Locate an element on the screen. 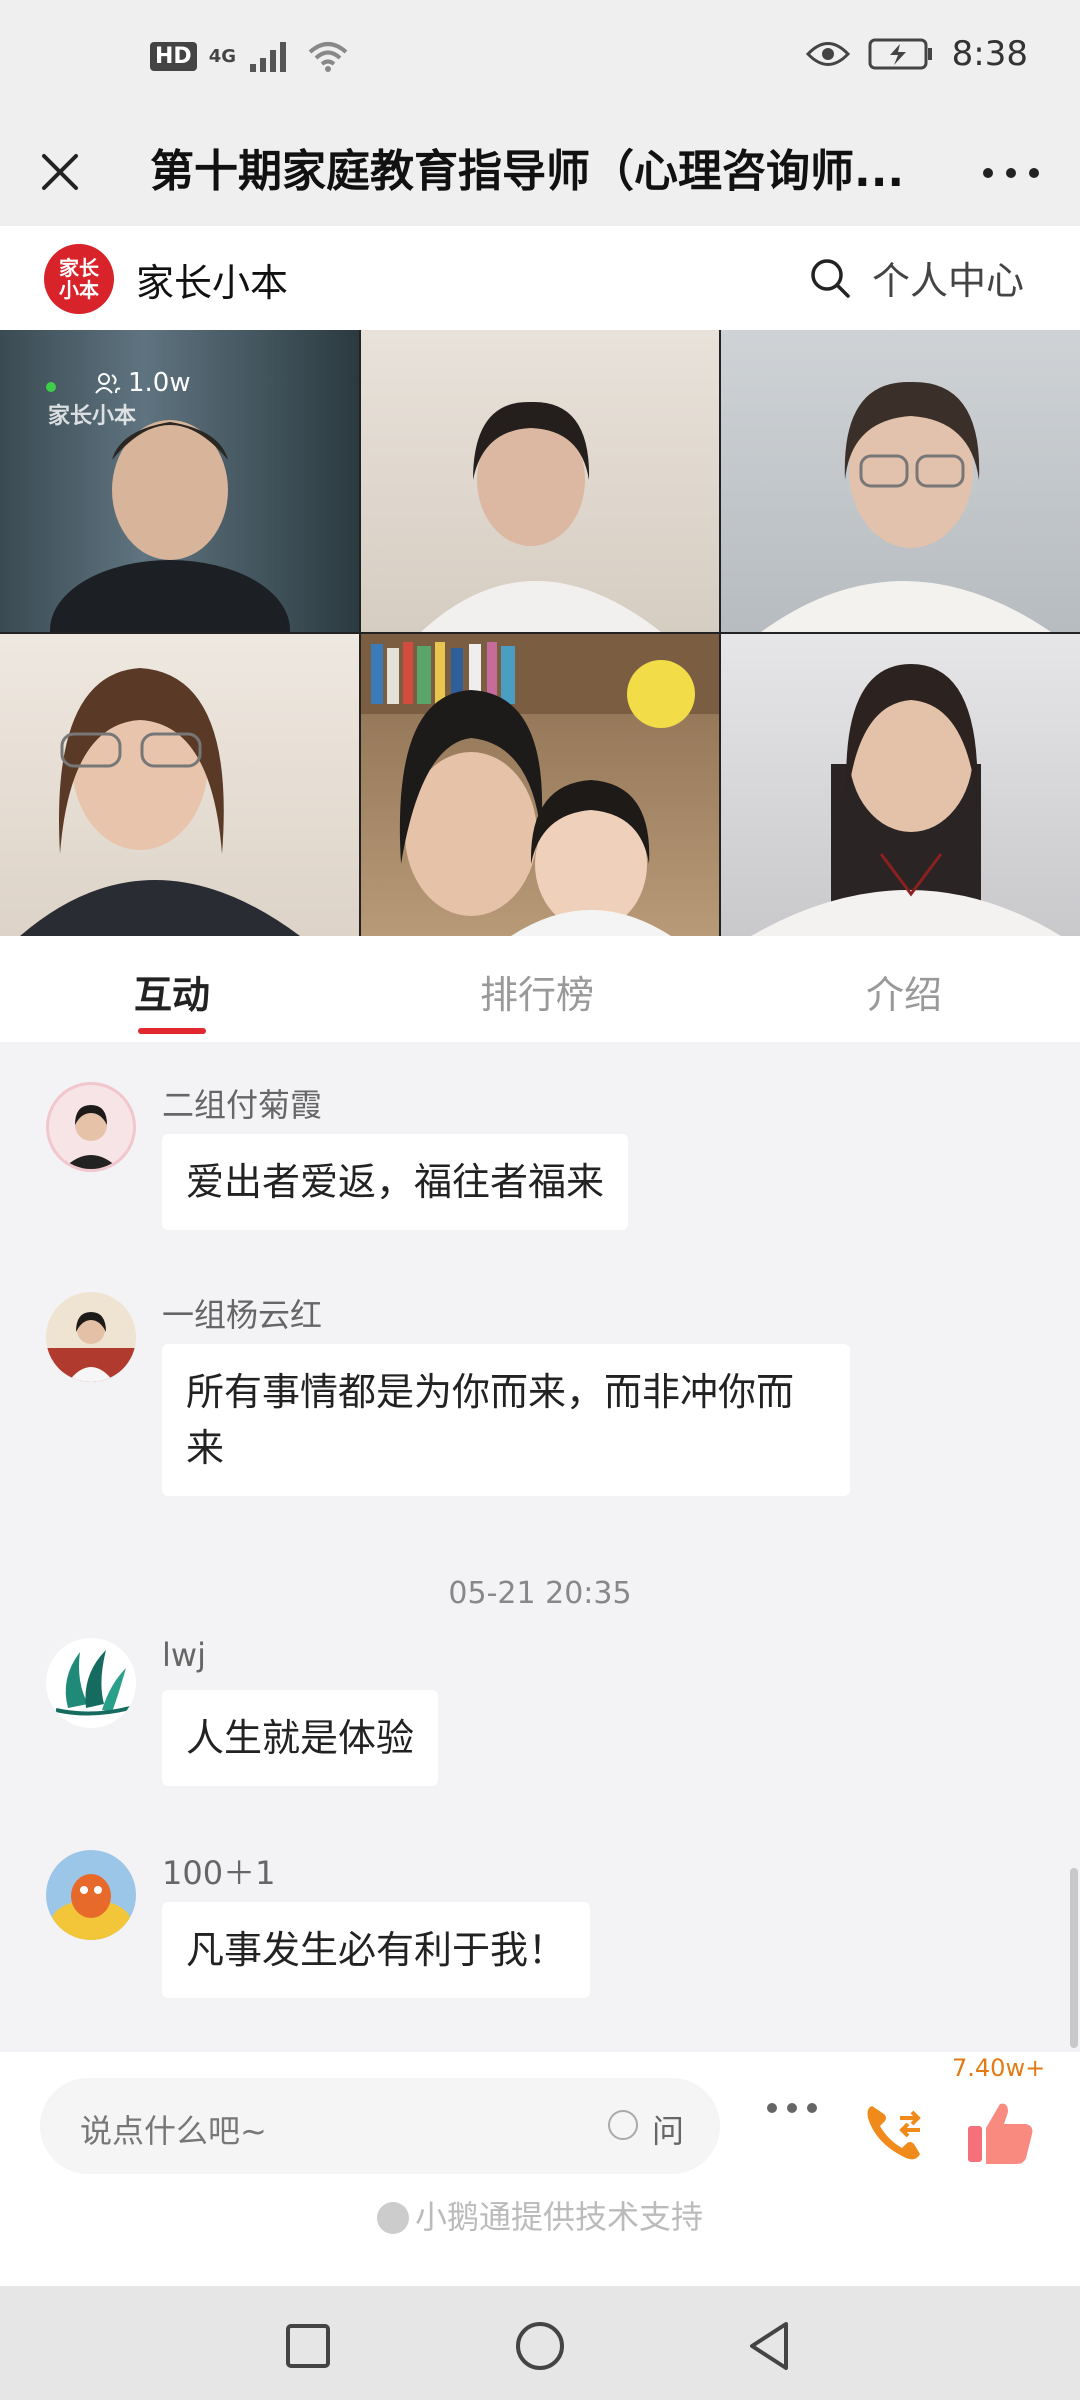 The height and width of the screenshot is (2400, 1080). home-icon is located at coordinates (540, 2346).